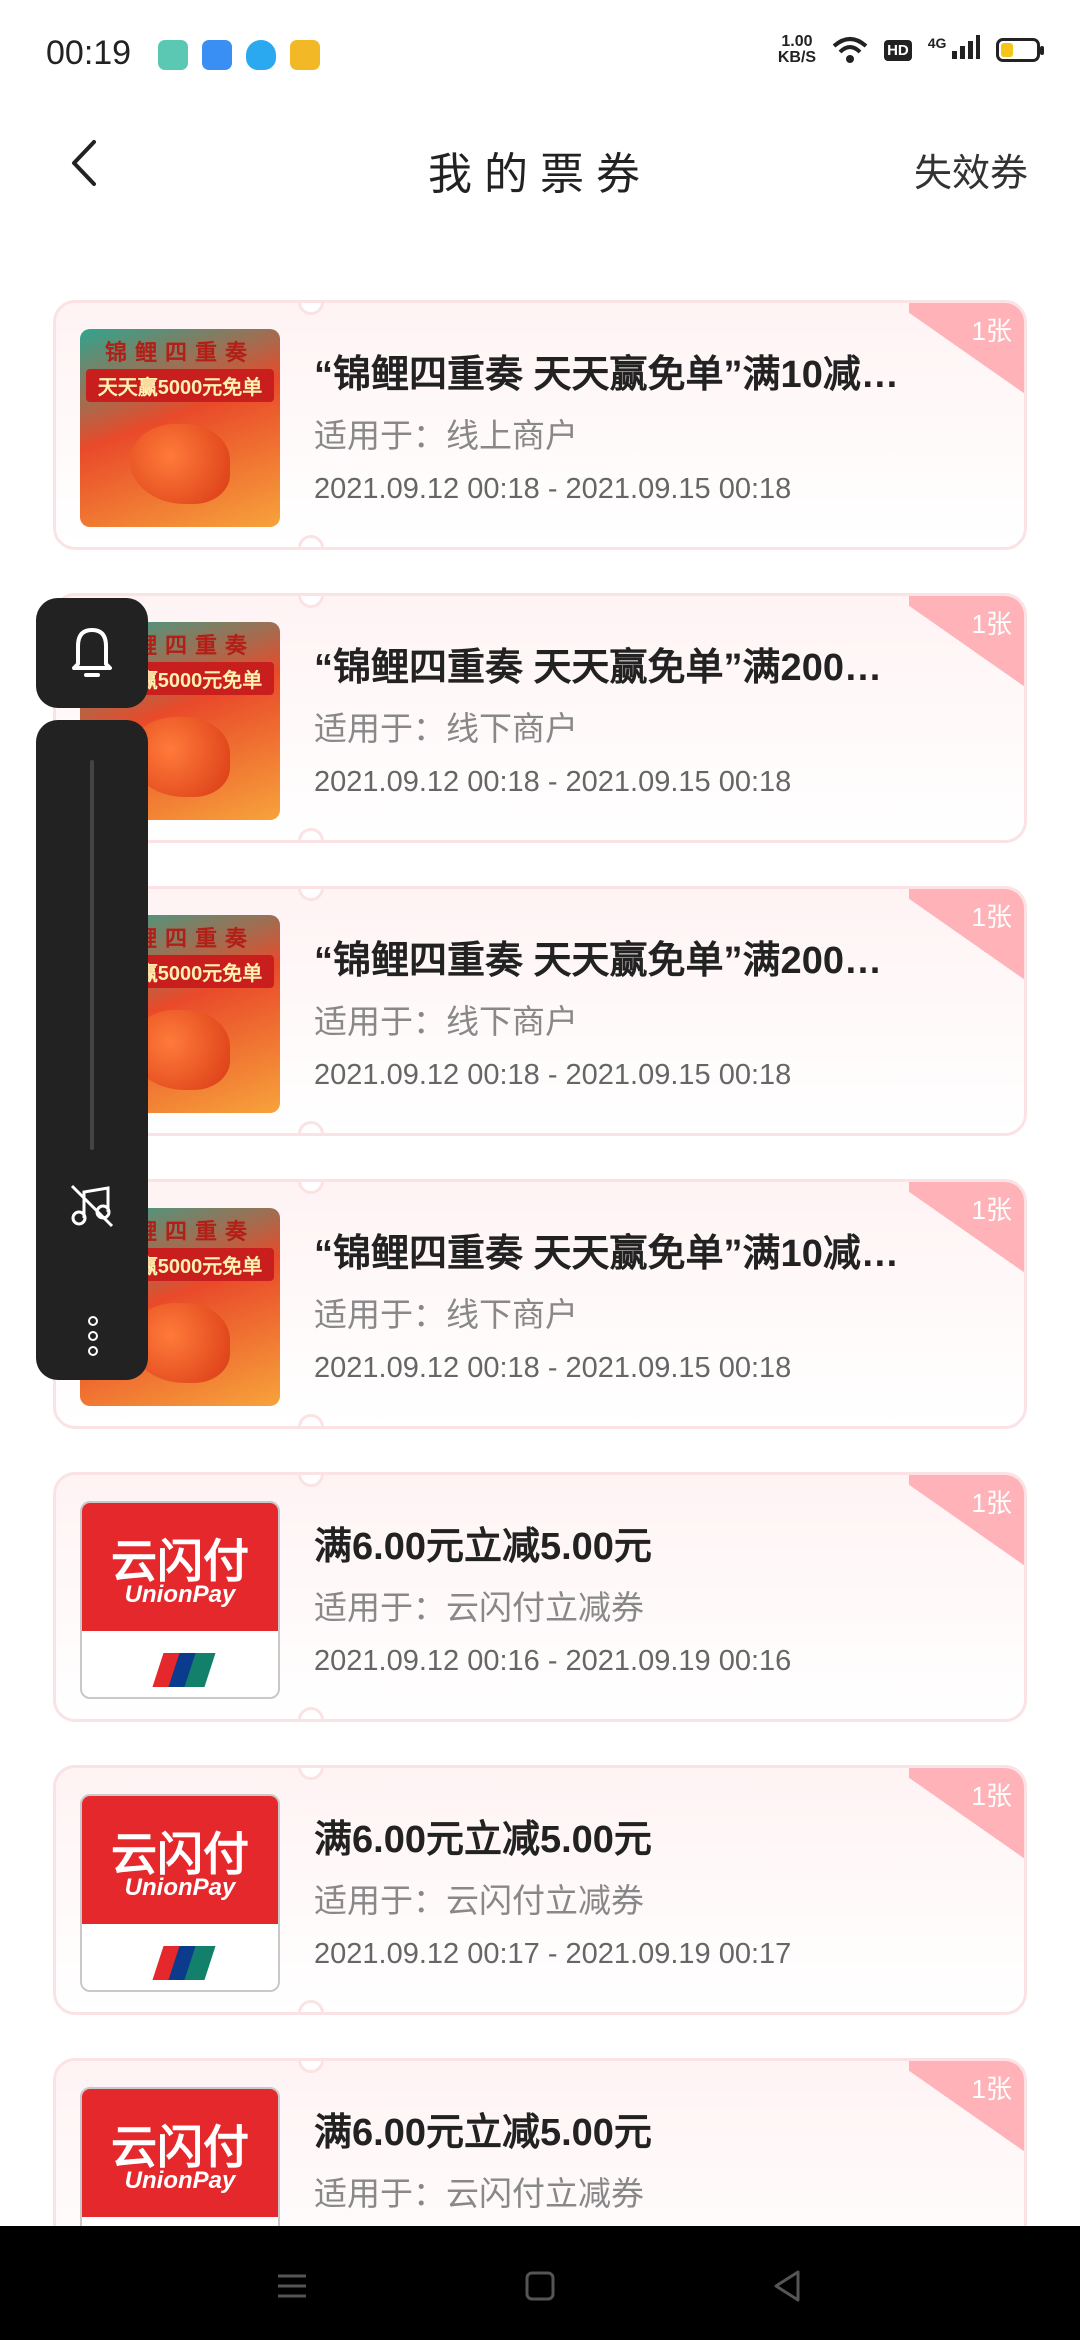 The width and height of the screenshot is (1080, 2340). What do you see at coordinates (898, 50) in the screenshot?
I see `hd-badge: HD` at bounding box center [898, 50].